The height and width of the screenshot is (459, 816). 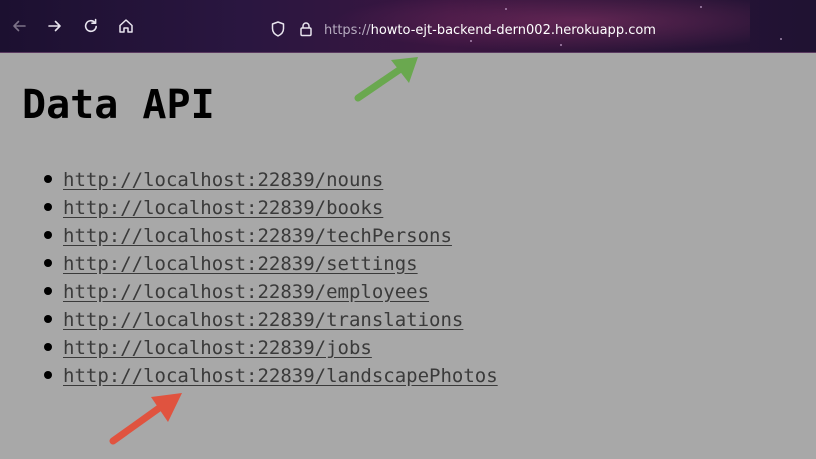 I want to click on back-arrow-icon, so click(x=19, y=26).